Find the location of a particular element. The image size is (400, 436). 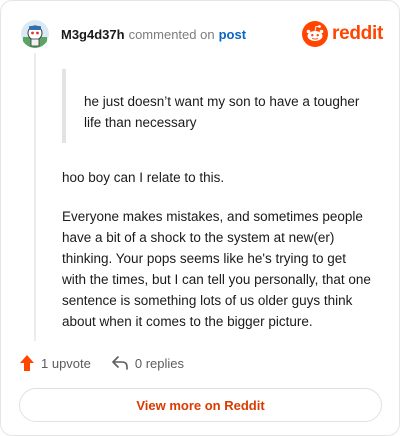

replies-button: 0 replies is located at coordinates (147, 363).